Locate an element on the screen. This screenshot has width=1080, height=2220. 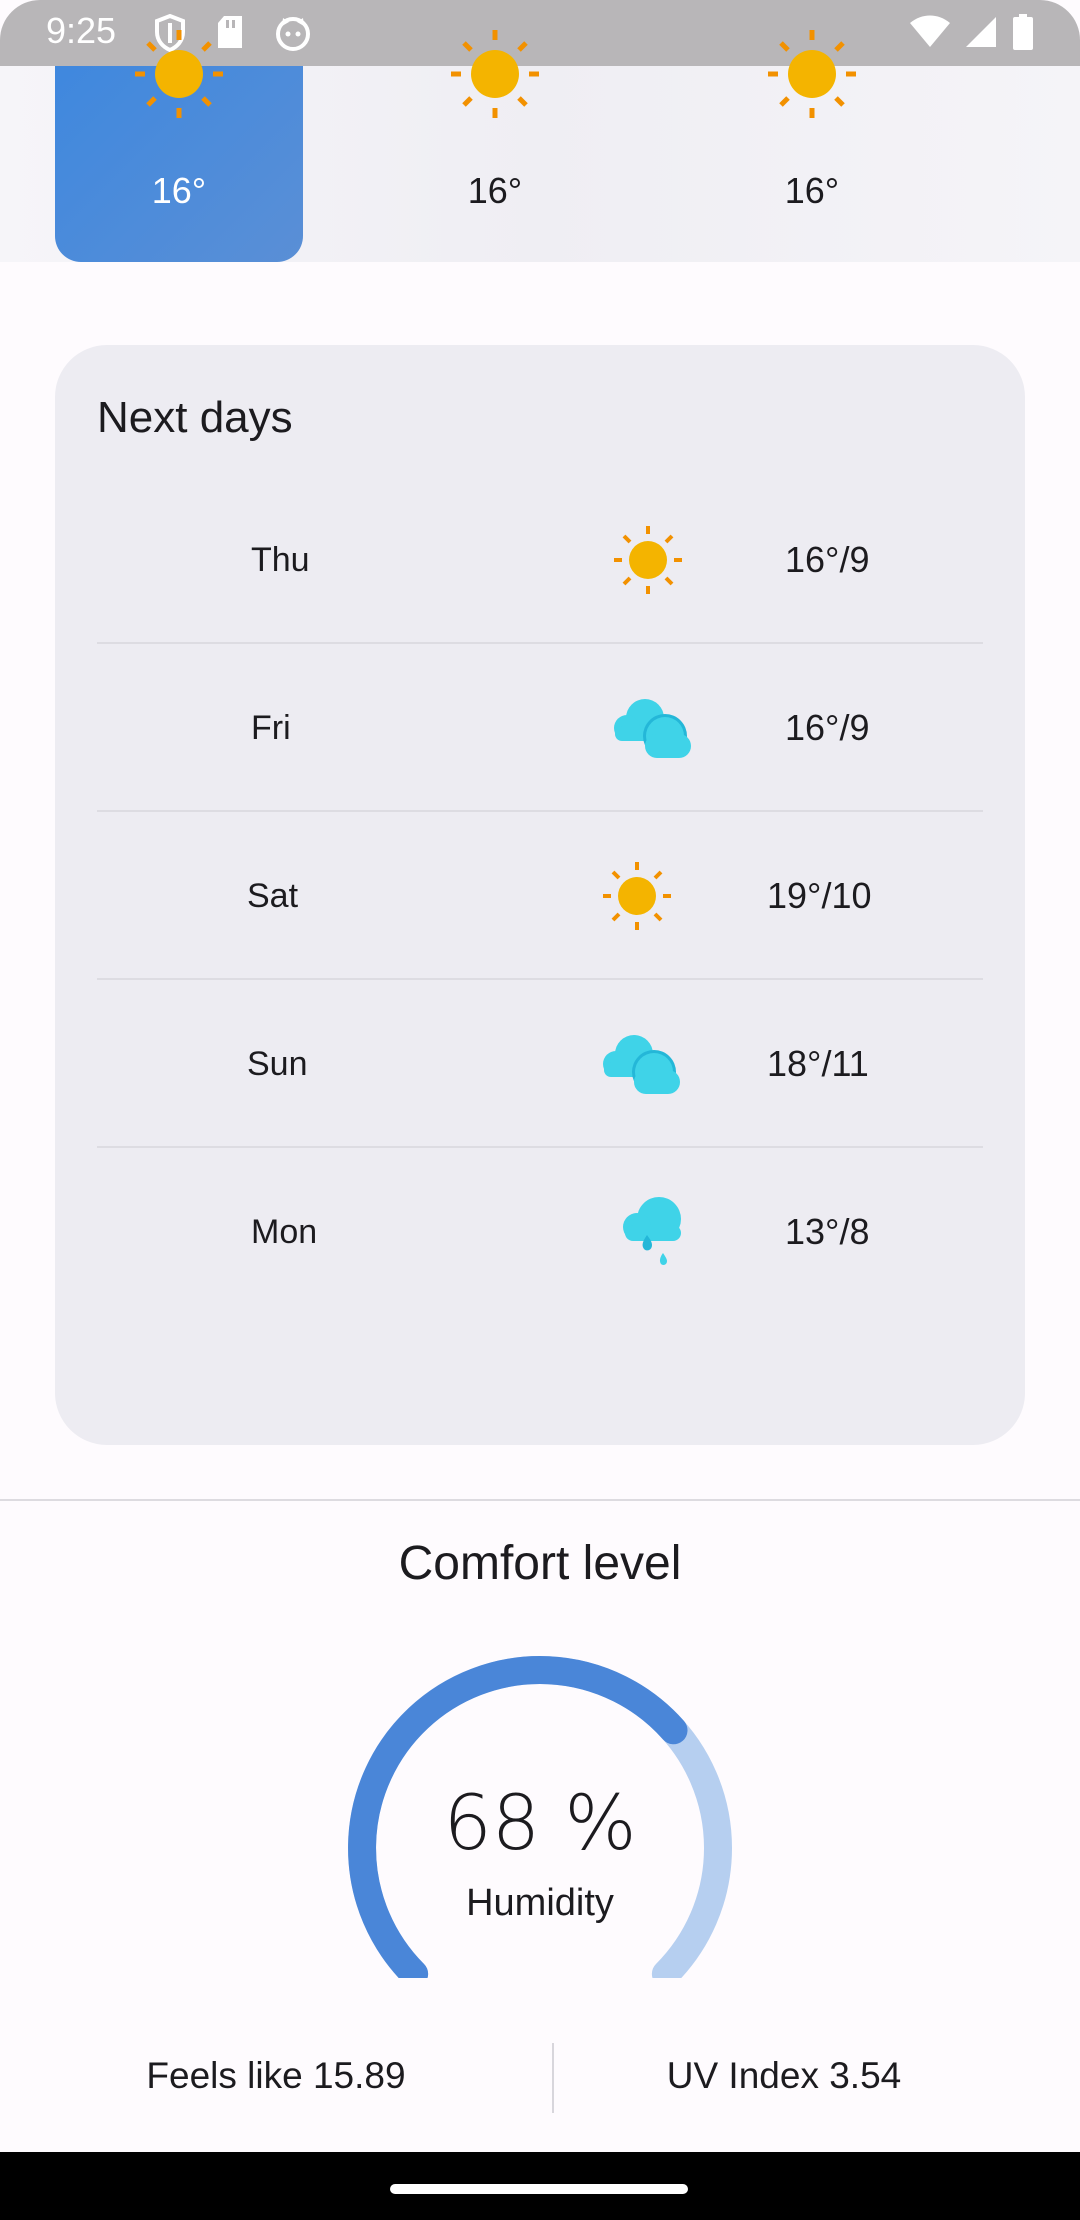
day-temp: 18°/11 is located at coordinates (818, 1063).